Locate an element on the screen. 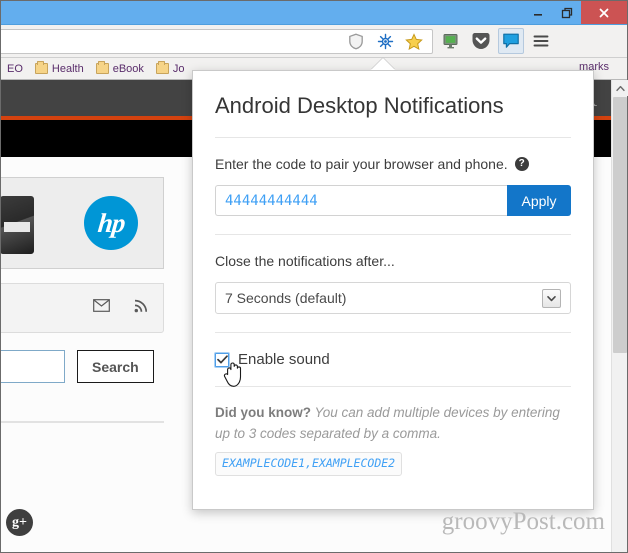  enable-sound-section: Enable sound is located at coordinates (393, 360).